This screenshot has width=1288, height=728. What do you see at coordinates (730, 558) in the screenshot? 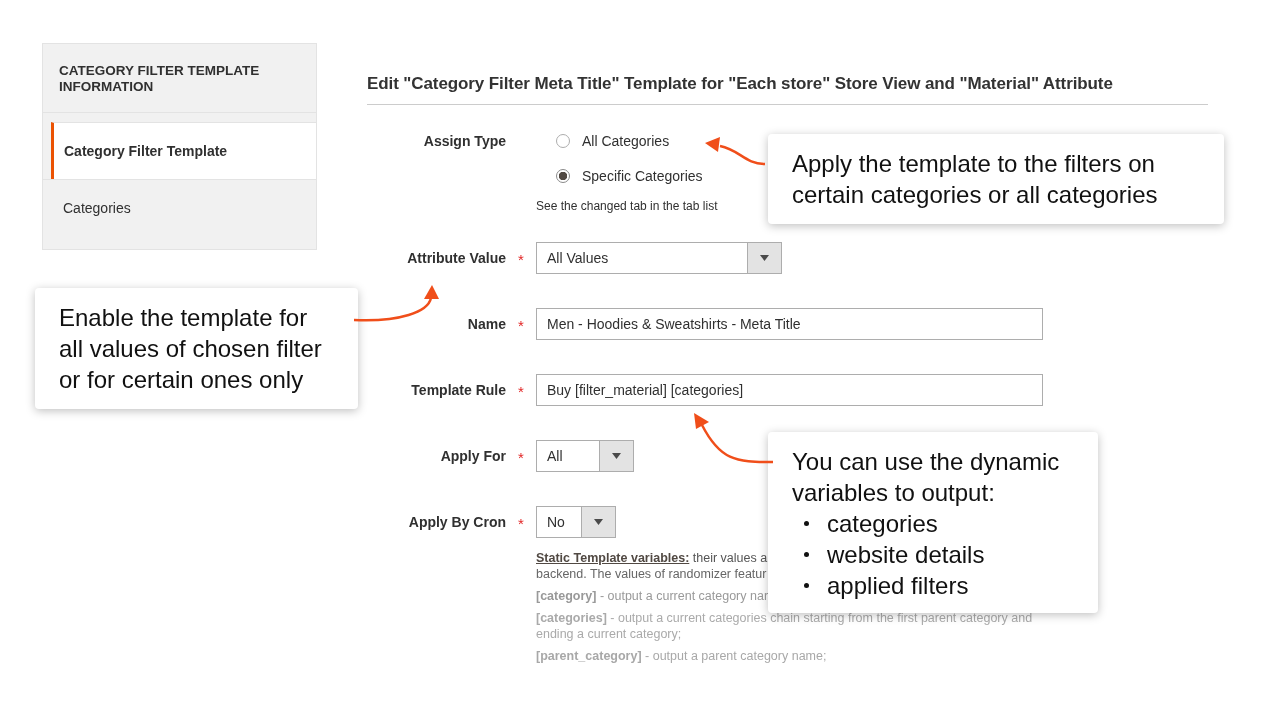
I see `help-text: their values a` at bounding box center [730, 558].